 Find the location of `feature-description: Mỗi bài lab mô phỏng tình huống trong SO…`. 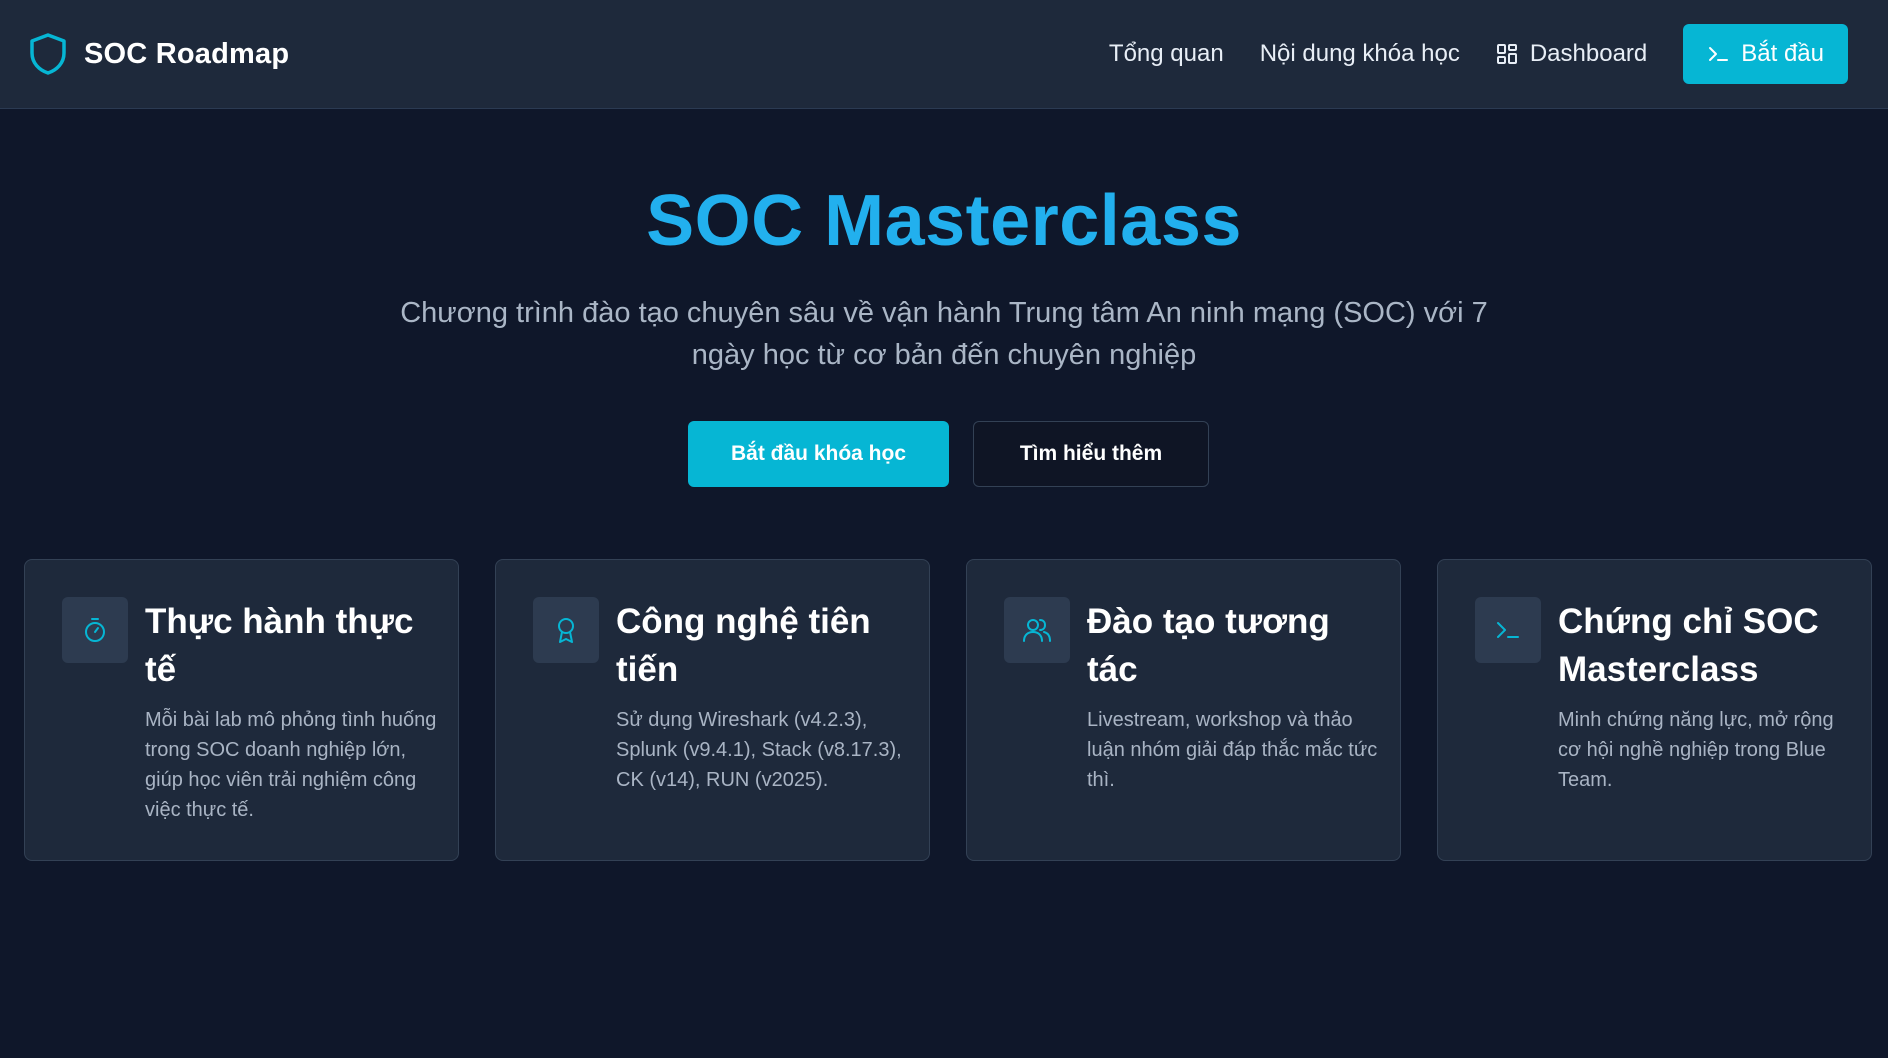

feature-description: Mỗi bài lab mô phỏng tình huống trong SO… is located at coordinates (291, 765).